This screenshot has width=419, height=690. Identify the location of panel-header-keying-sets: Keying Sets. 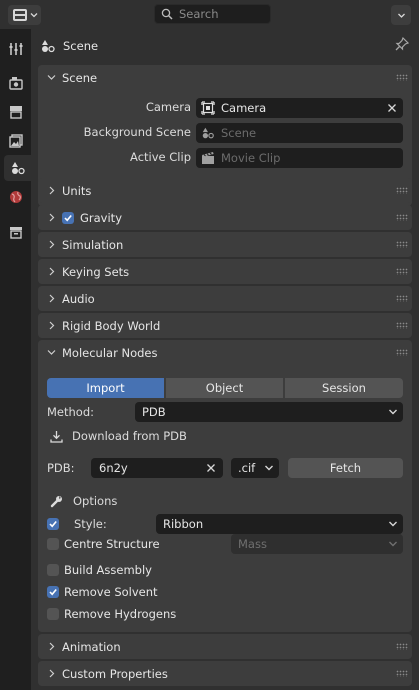
(225, 271).